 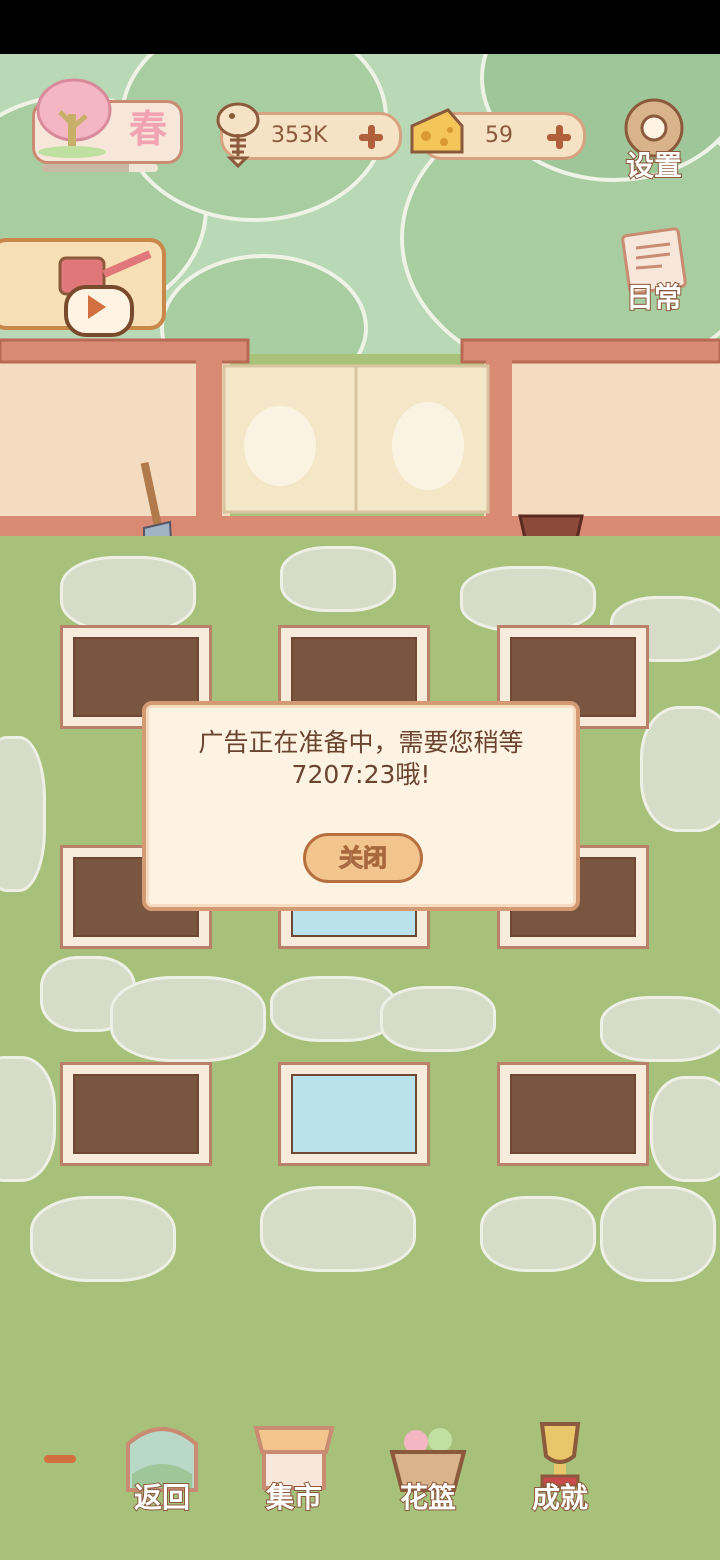 What do you see at coordinates (162, 1464) in the screenshot?
I see `nav-back: 返回` at bounding box center [162, 1464].